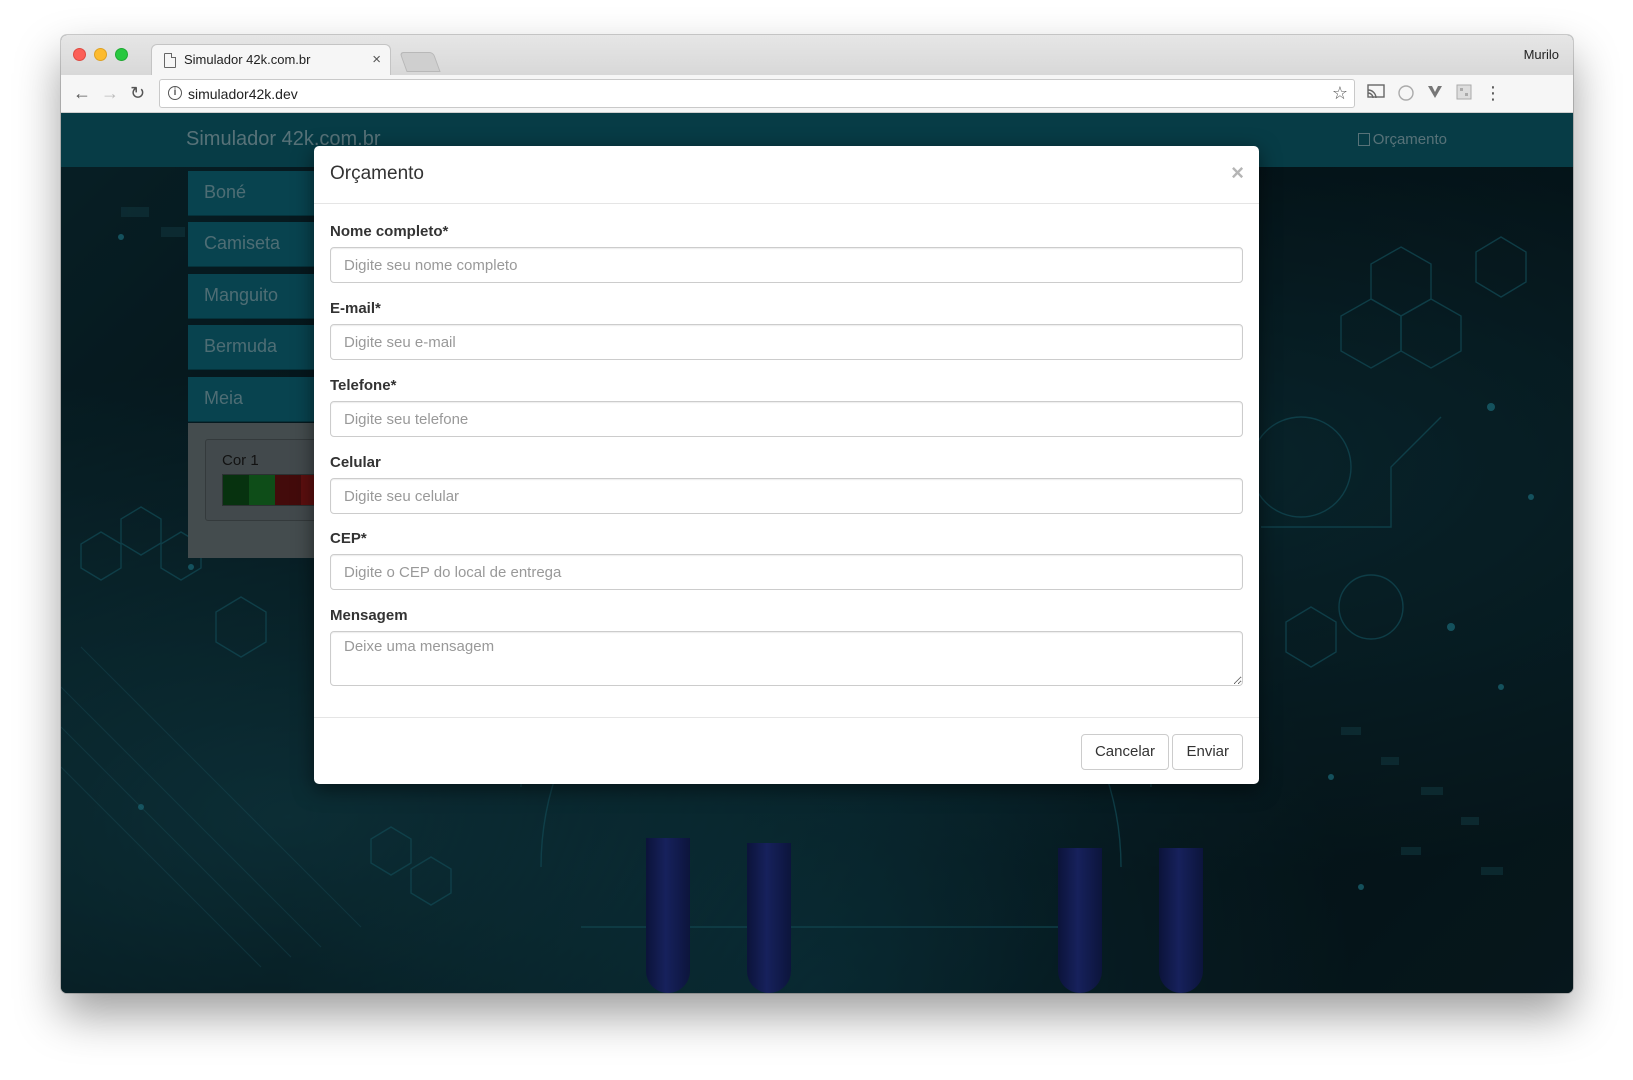 The image size is (1633, 1080). Describe the element at coordinates (247, 59) in the screenshot. I see `tab-title: Simulador 42k.com.br` at that location.